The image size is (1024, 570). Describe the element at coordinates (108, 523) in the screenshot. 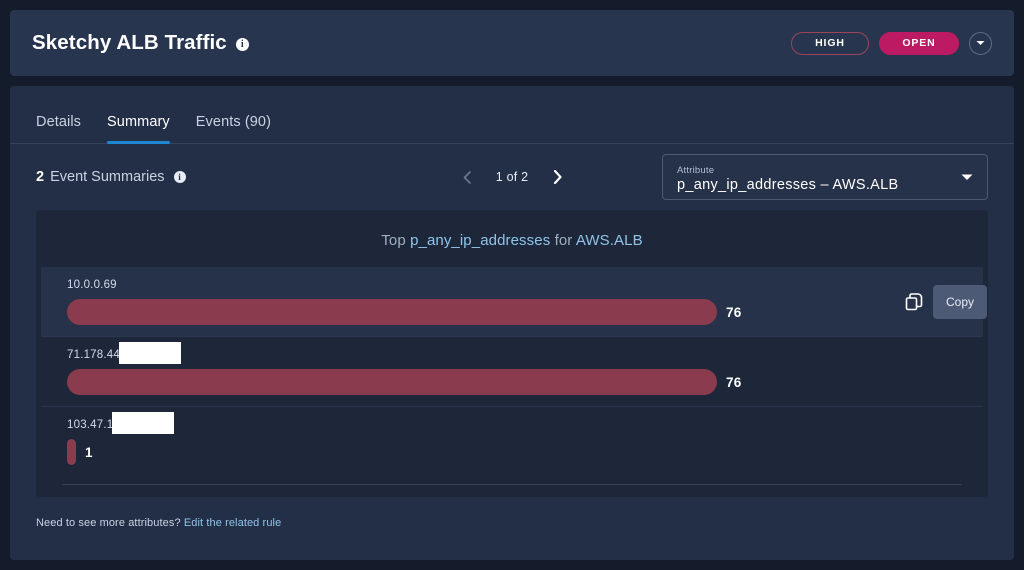

I see `footer-text: Need to see more attributes?` at that location.